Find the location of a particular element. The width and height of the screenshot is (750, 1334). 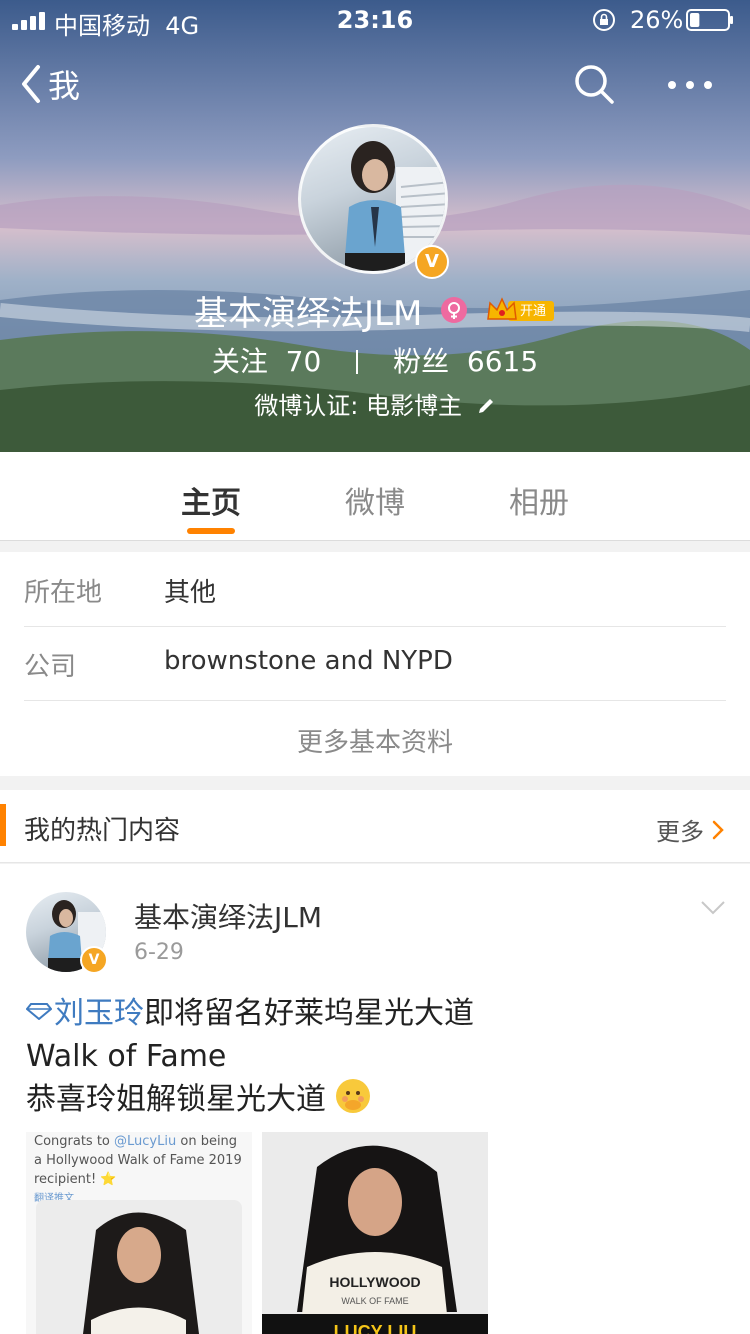

info-row-company: 公司 brownstone and NYPD is located at coordinates (375, 663).